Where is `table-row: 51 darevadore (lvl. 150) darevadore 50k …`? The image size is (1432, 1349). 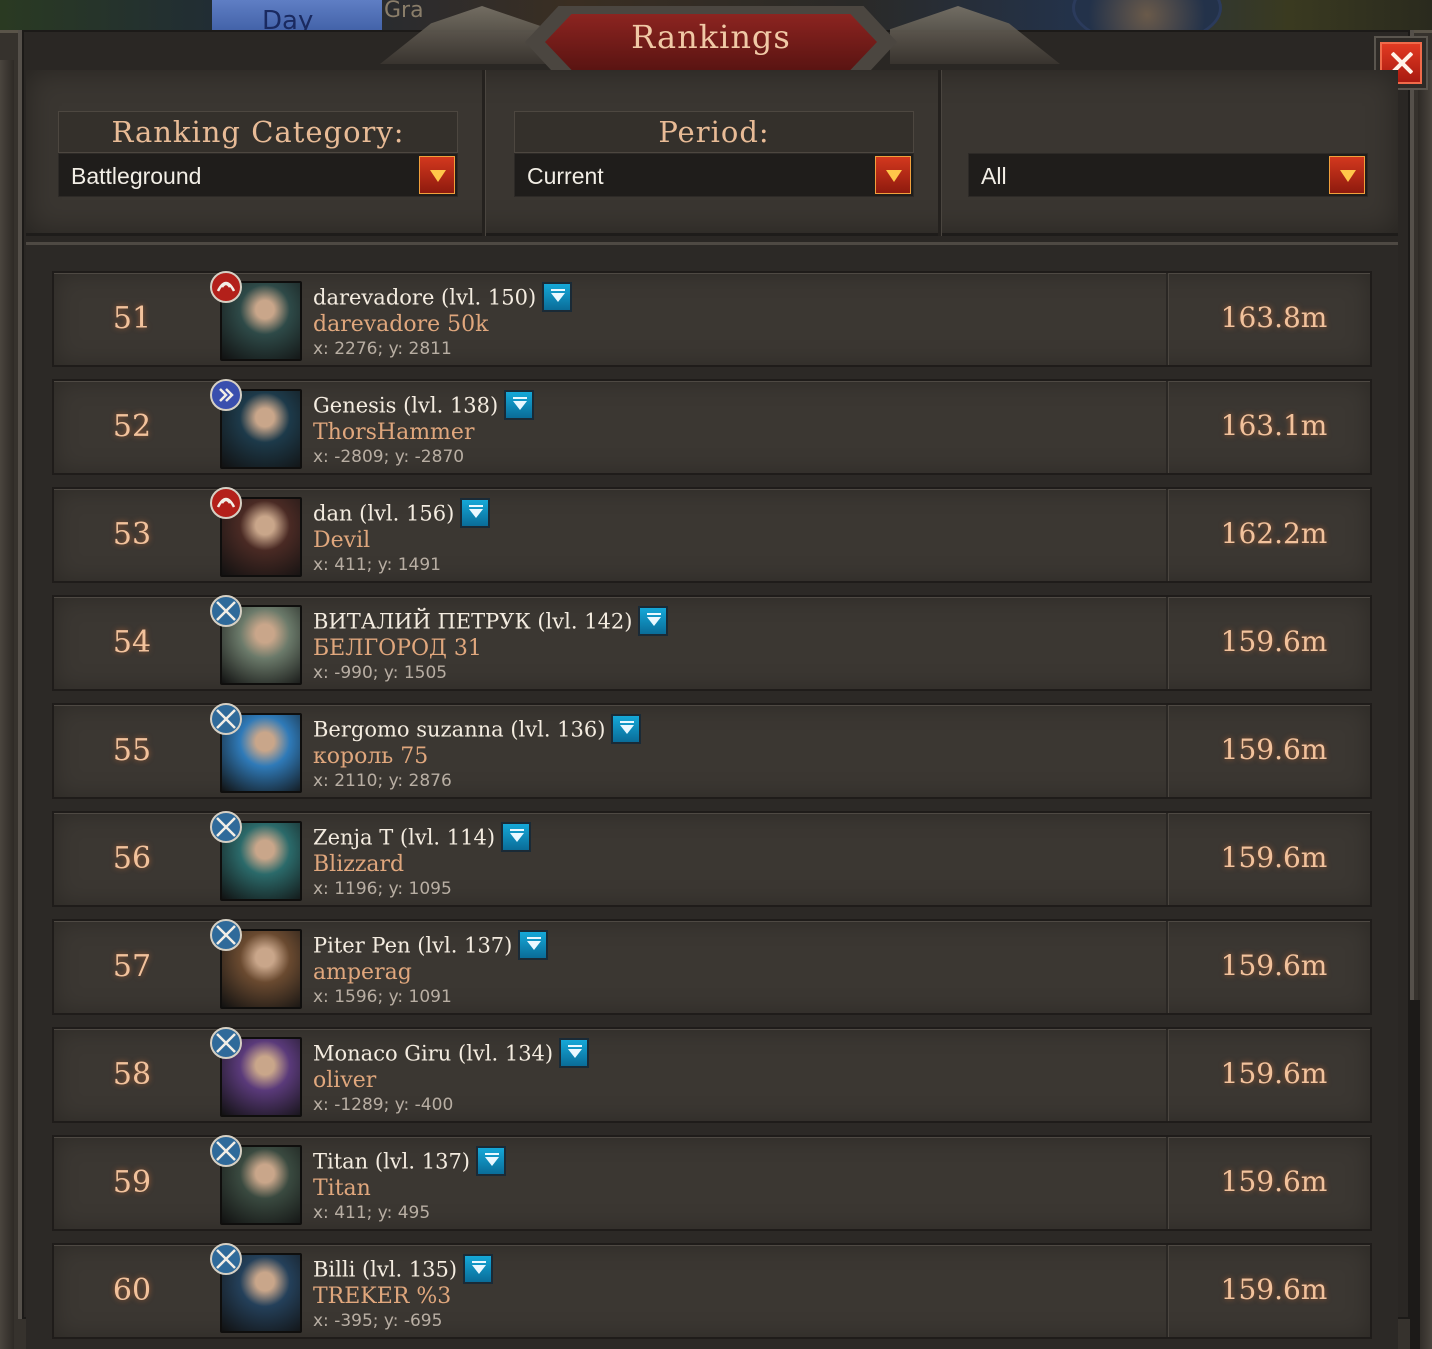
table-row: 51 darevadore (lvl. 150) darevadore 50k … is located at coordinates (712, 319).